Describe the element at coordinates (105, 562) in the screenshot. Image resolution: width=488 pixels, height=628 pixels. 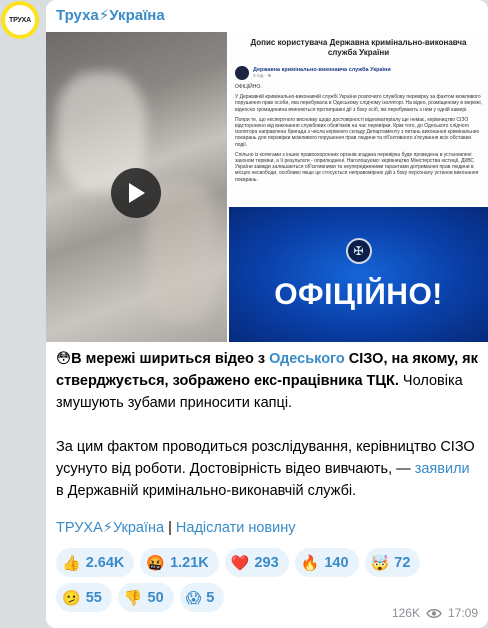
I see `reaction-count: 2.64K` at that location.